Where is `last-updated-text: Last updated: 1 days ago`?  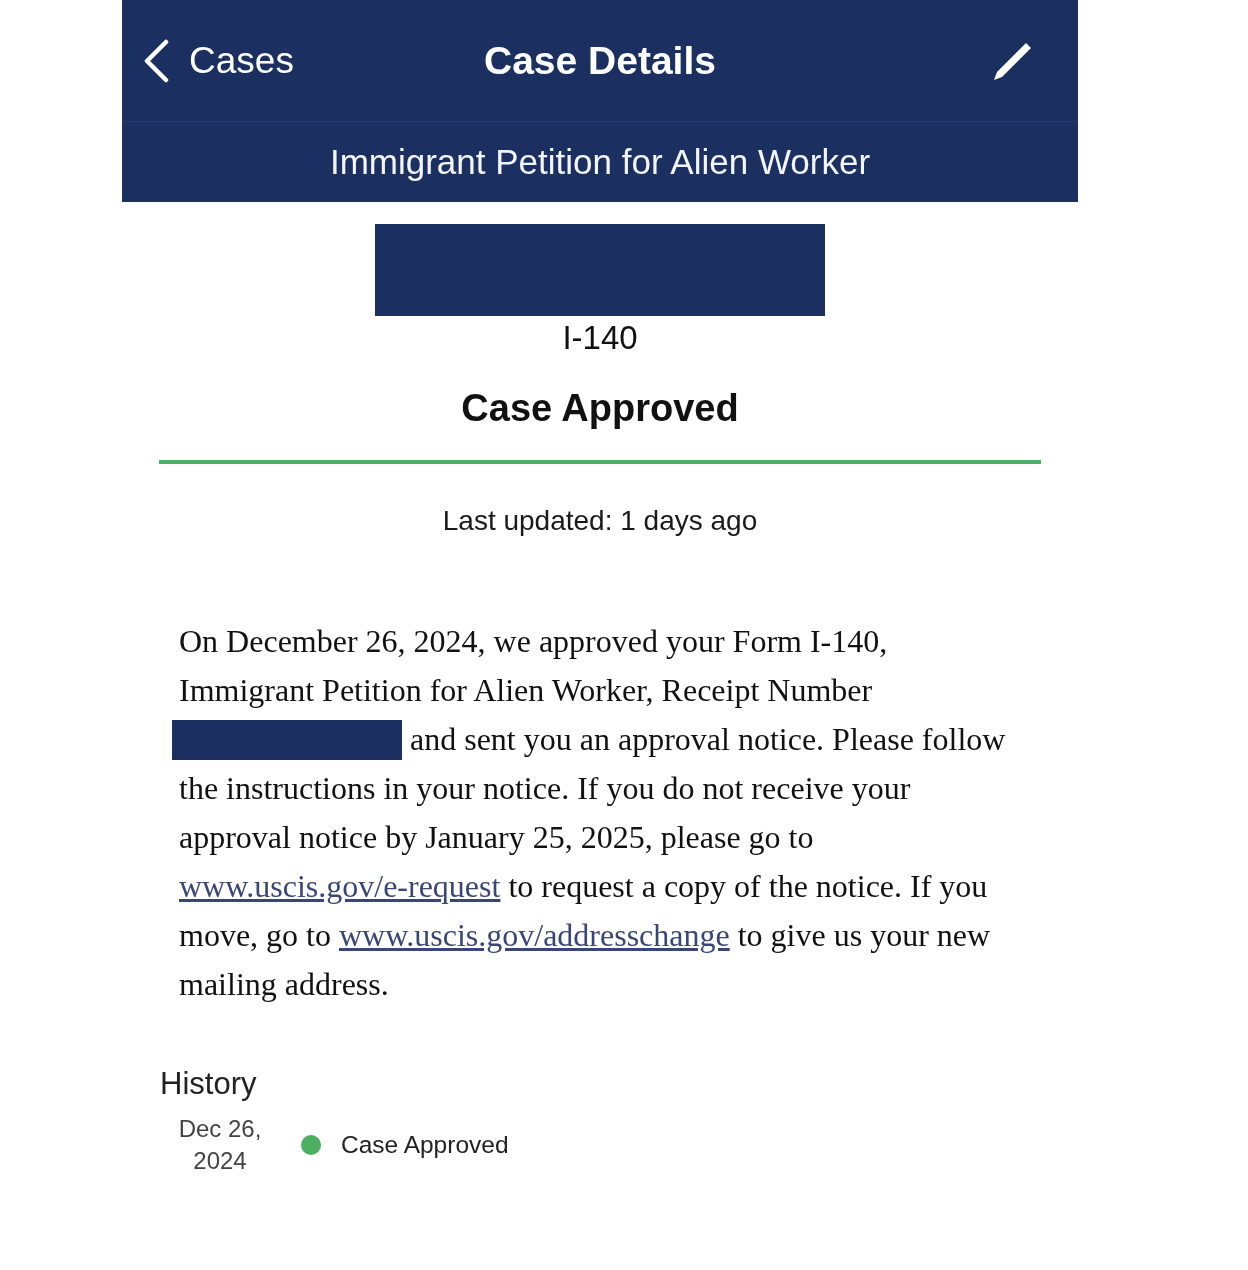
last-updated-text: Last updated: 1 days ago is located at coordinates (600, 521).